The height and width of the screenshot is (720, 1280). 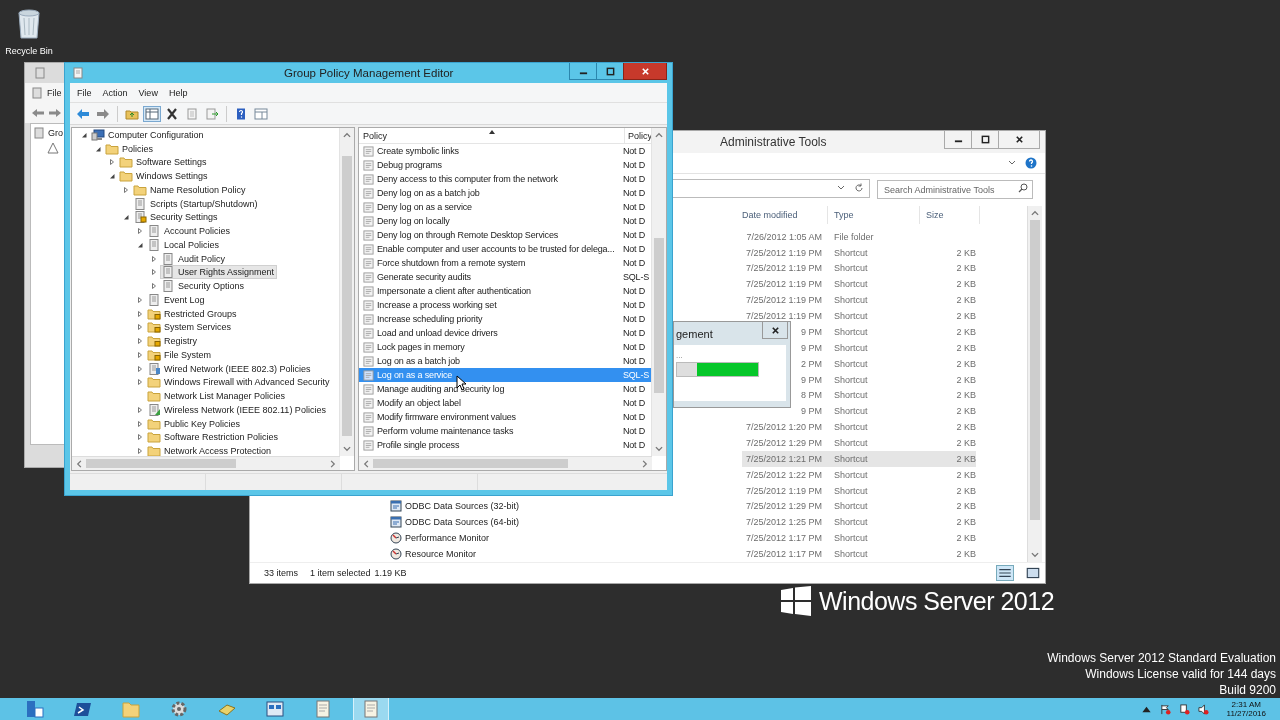 I want to click on tree-item: Network List Manager Policies, so click(x=217, y=396).